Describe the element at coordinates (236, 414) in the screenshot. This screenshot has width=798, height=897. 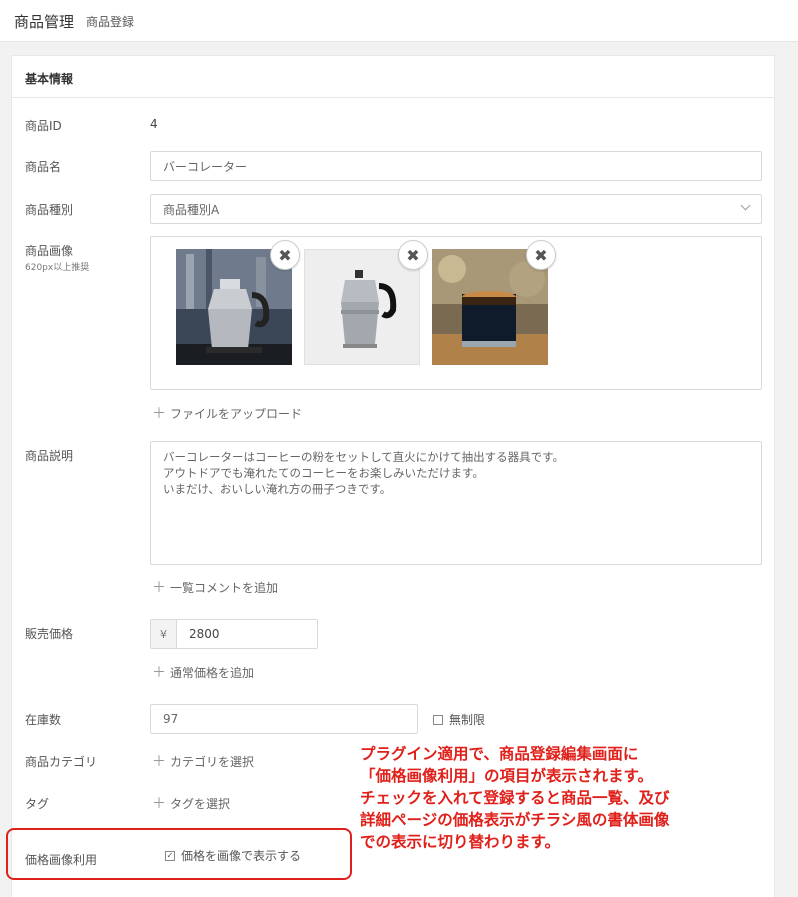
I see `upload-file-label: ファイルをアップロード` at that location.